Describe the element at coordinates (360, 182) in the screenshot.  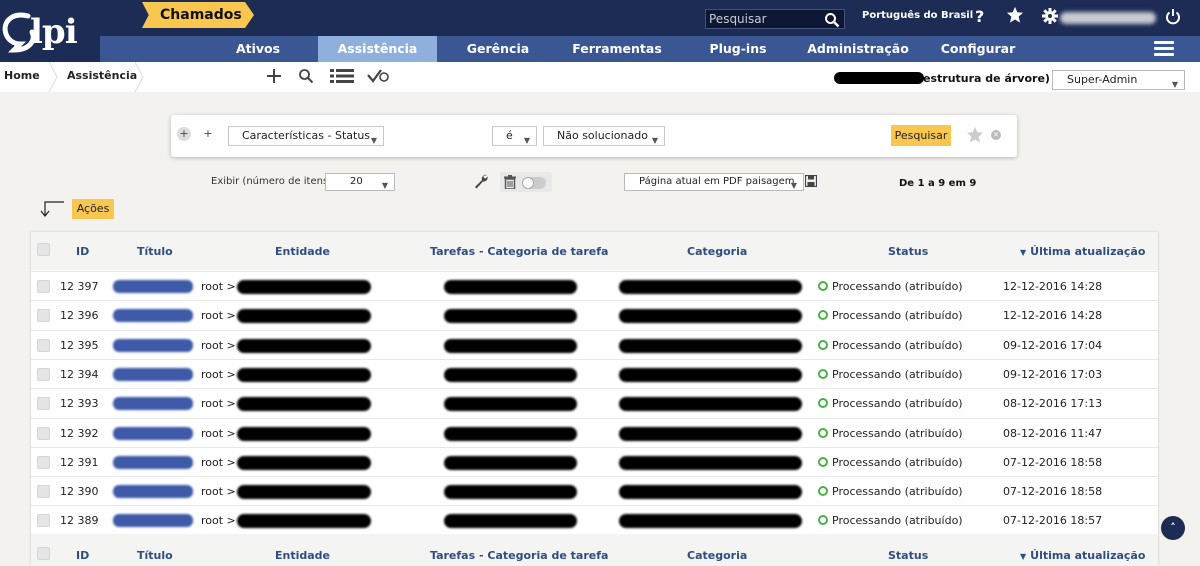
I see `display-count-select: 20 ▼` at that location.